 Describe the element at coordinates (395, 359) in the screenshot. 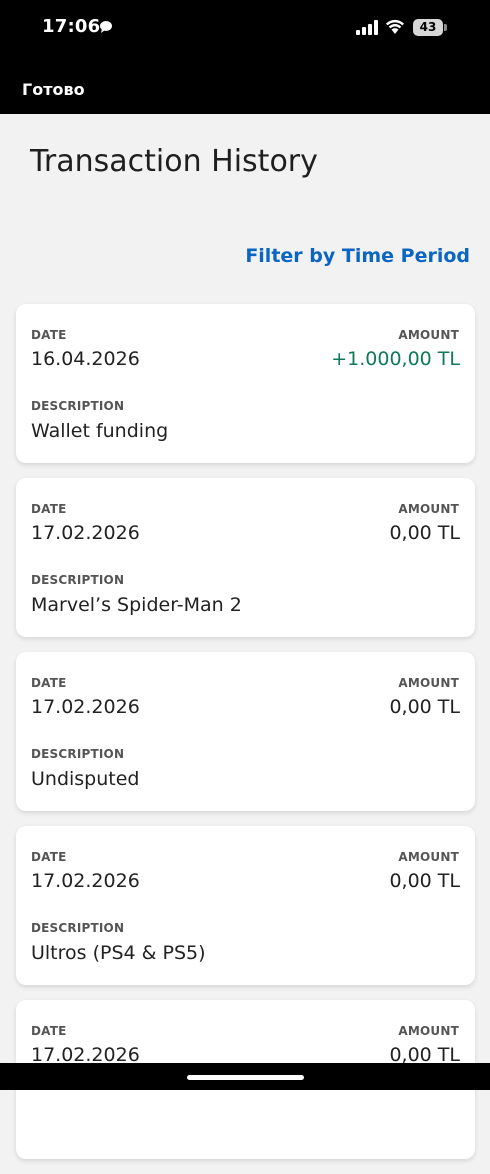

I see `amount-value: +1.000,00 TL` at that location.